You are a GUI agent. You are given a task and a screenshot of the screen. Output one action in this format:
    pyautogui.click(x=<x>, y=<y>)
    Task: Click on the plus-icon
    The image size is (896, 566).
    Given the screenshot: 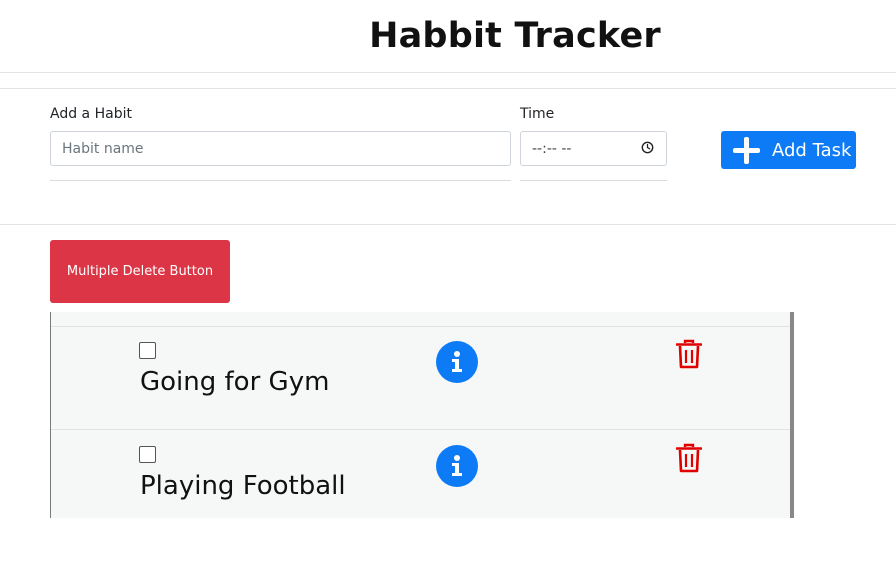 What is the action you would take?
    pyautogui.click(x=746, y=150)
    